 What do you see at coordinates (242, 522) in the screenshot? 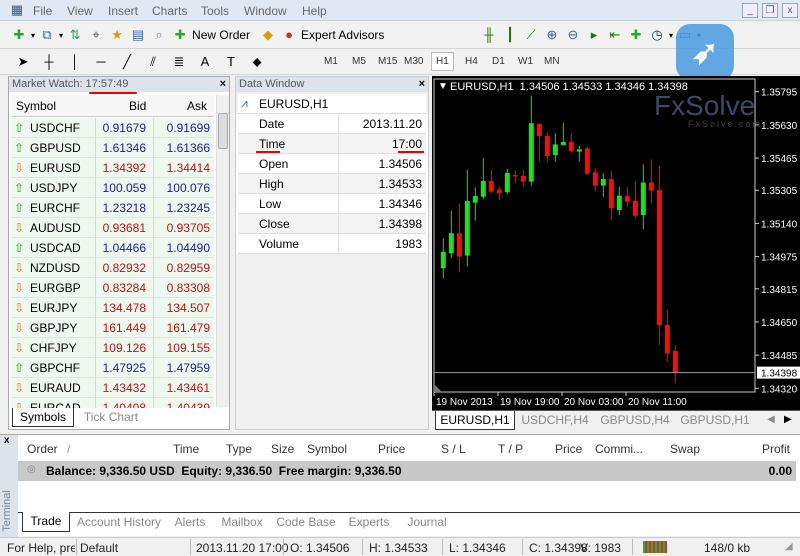
I see `tab-mailbox: Mailbox` at bounding box center [242, 522].